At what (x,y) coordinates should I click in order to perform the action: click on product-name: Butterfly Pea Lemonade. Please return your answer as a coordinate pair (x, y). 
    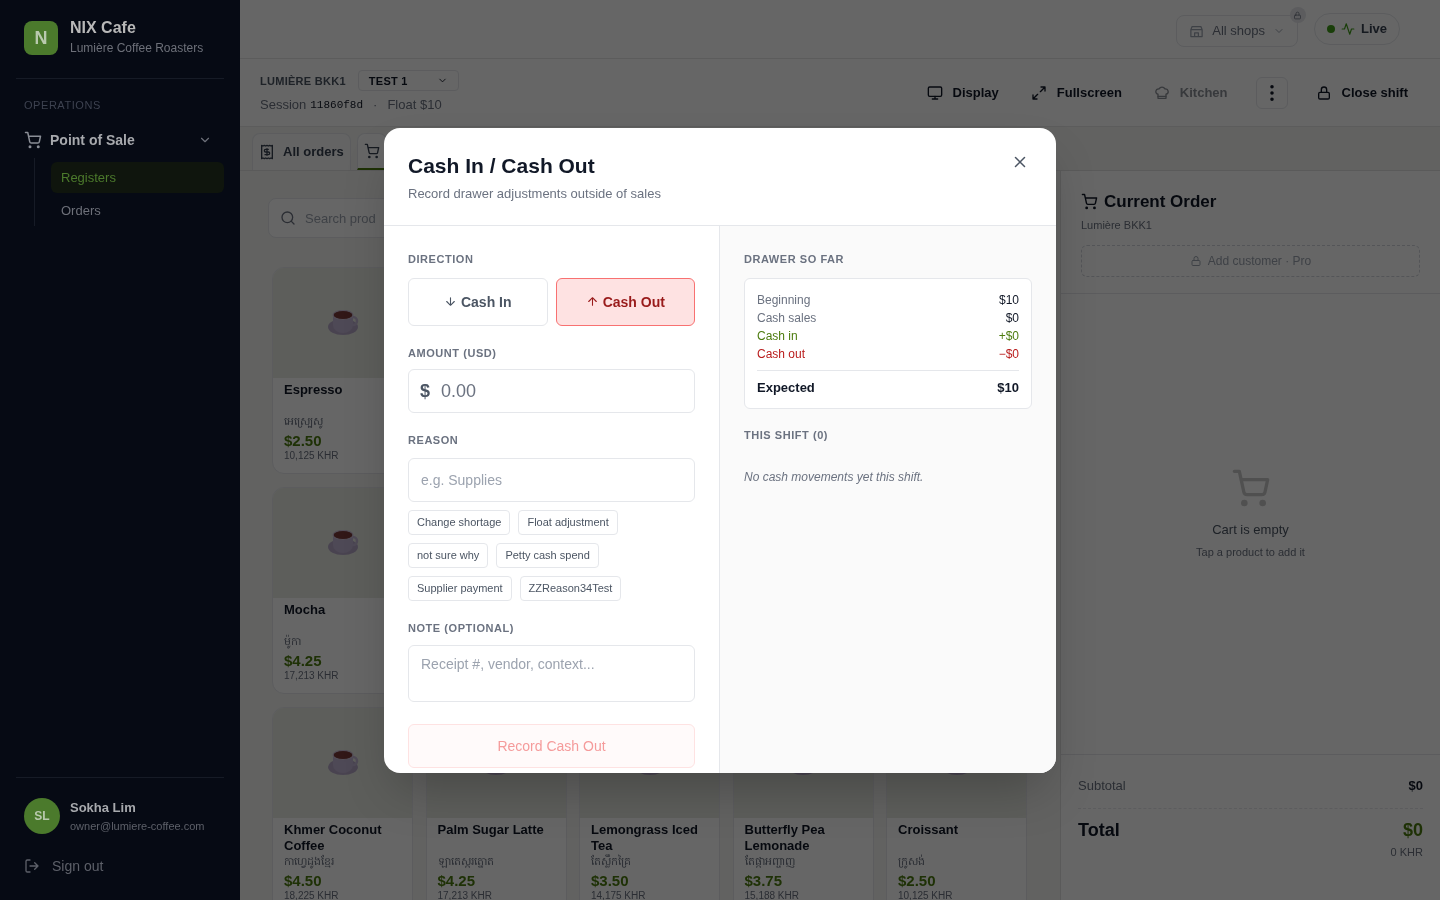
    Looking at the image, I should click on (785, 838).